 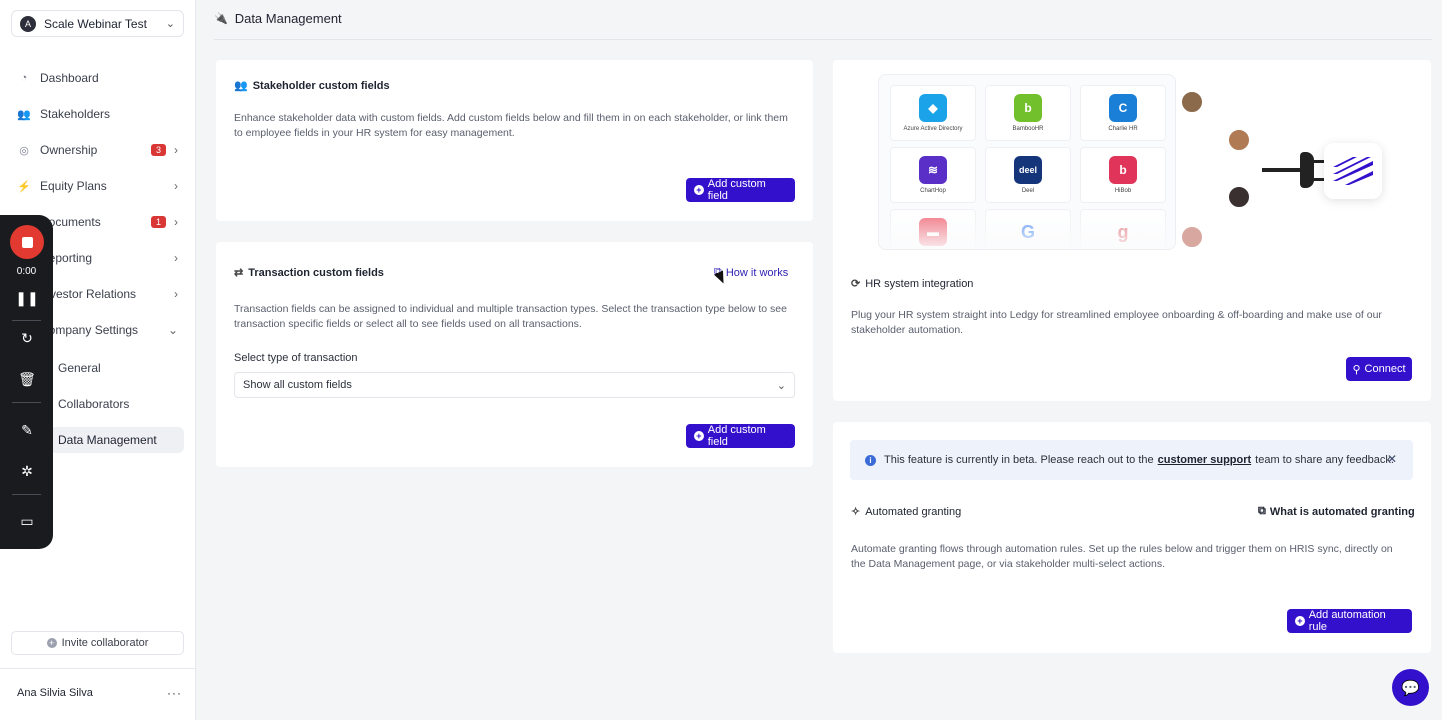 I want to click on nav-label: Investor Relations, so click(x=88, y=294).